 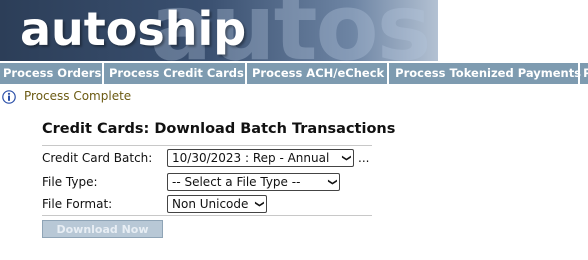 What do you see at coordinates (318, 73) in the screenshot?
I see `tab-process-ach-echeck: Process ACH/eCheck` at bounding box center [318, 73].